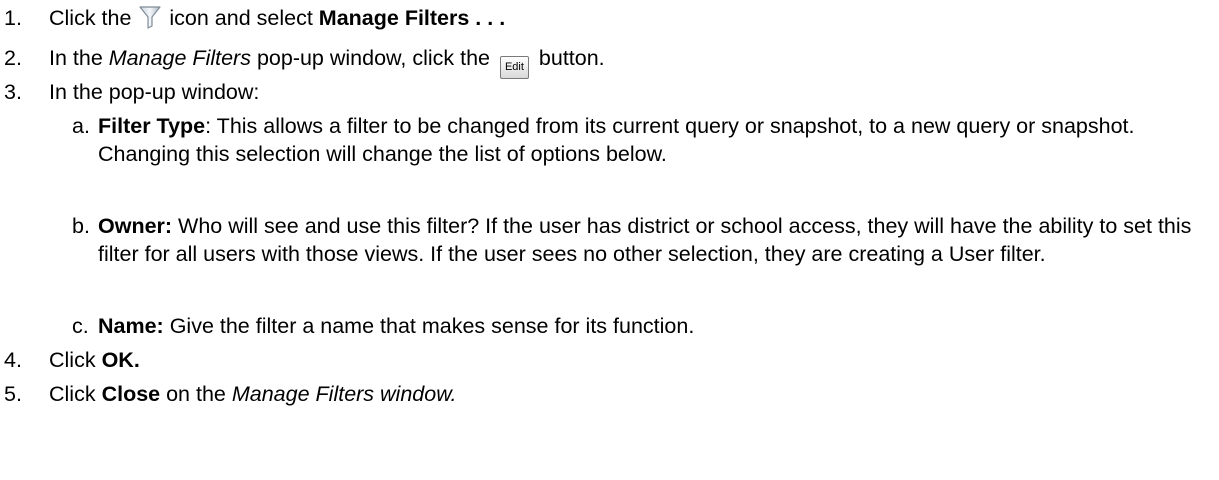 The image size is (1219, 480). Describe the element at coordinates (514, 67) in the screenshot. I see `edit-button: Edit` at that location.